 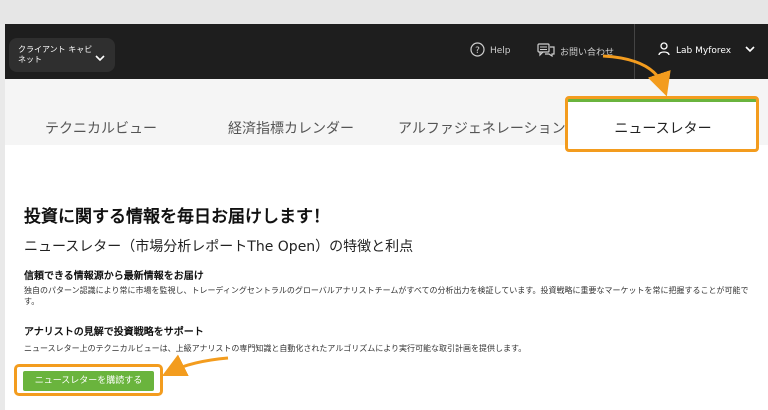 I want to click on page-title: 投資に関する情報を毎日お届けします！, so click(x=177, y=217).